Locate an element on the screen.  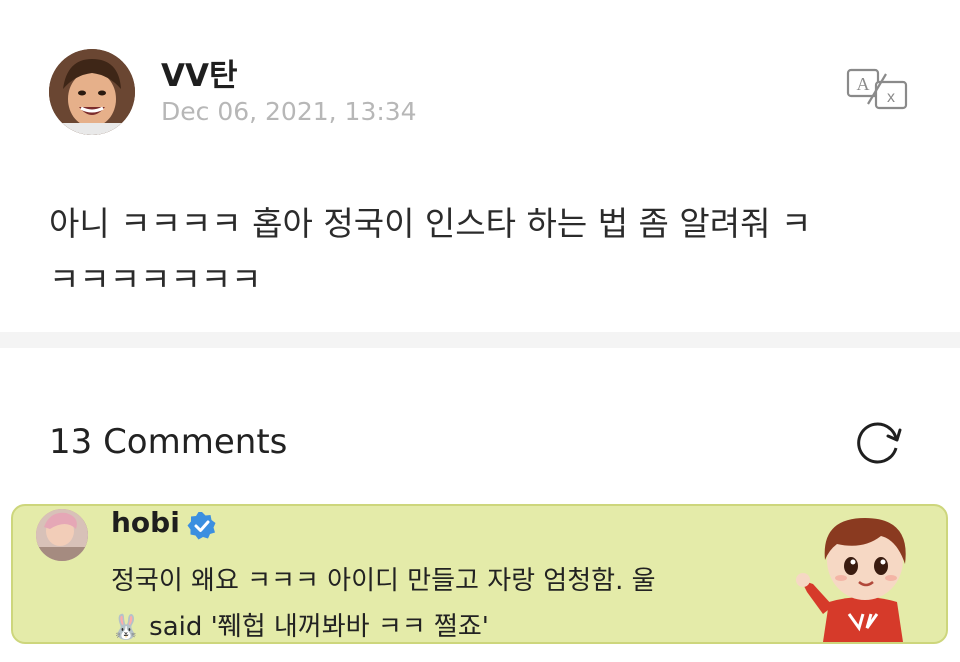
author-name: VV탄 is located at coordinates (199, 72).